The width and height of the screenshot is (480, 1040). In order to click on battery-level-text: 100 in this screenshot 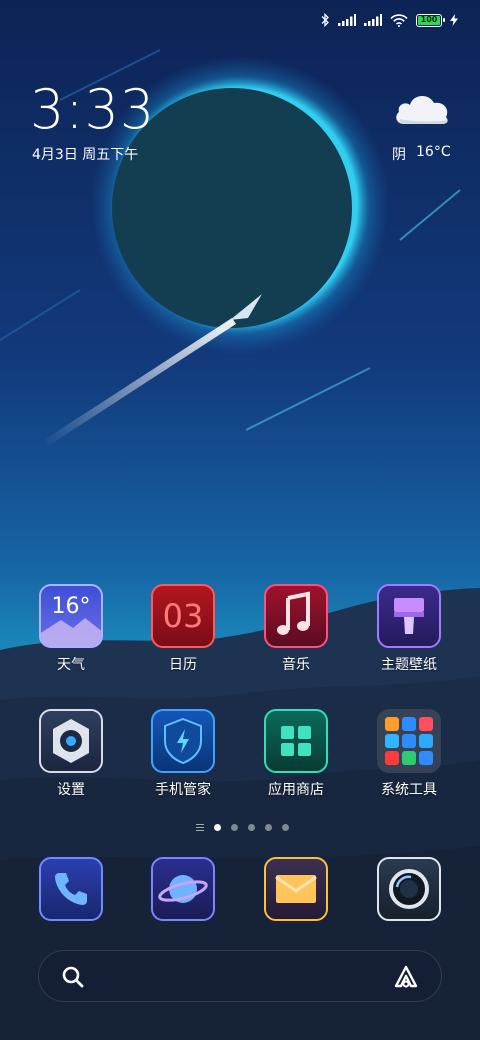, I will do `click(429, 19)`.